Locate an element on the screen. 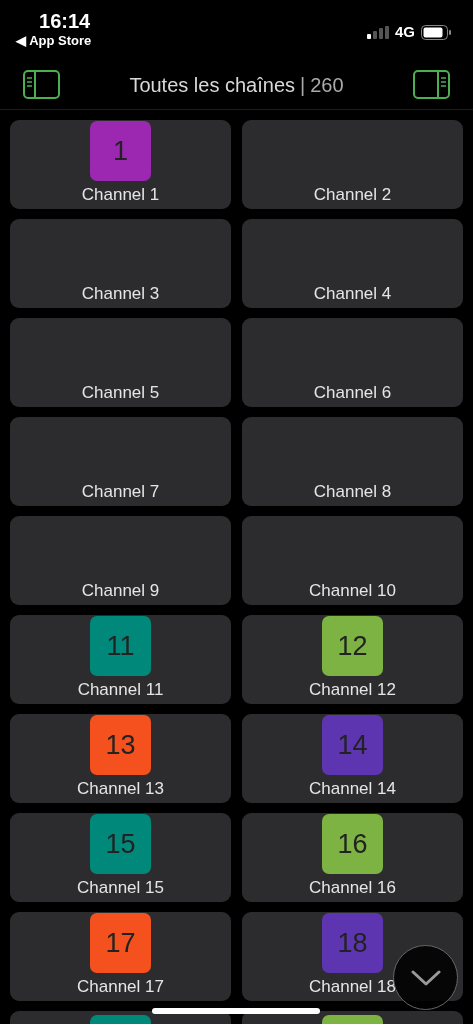 This screenshot has width=473, height=1024. channel-number-badge: 13 is located at coordinates (120, 745).